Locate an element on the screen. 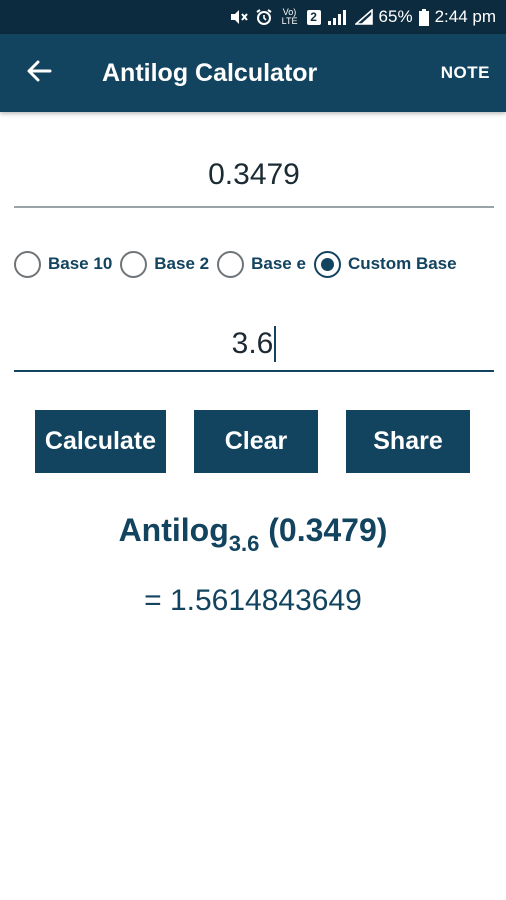 The width and height of the screenshot is (506, 900). mute-icon is located at coordinates (239, 17).